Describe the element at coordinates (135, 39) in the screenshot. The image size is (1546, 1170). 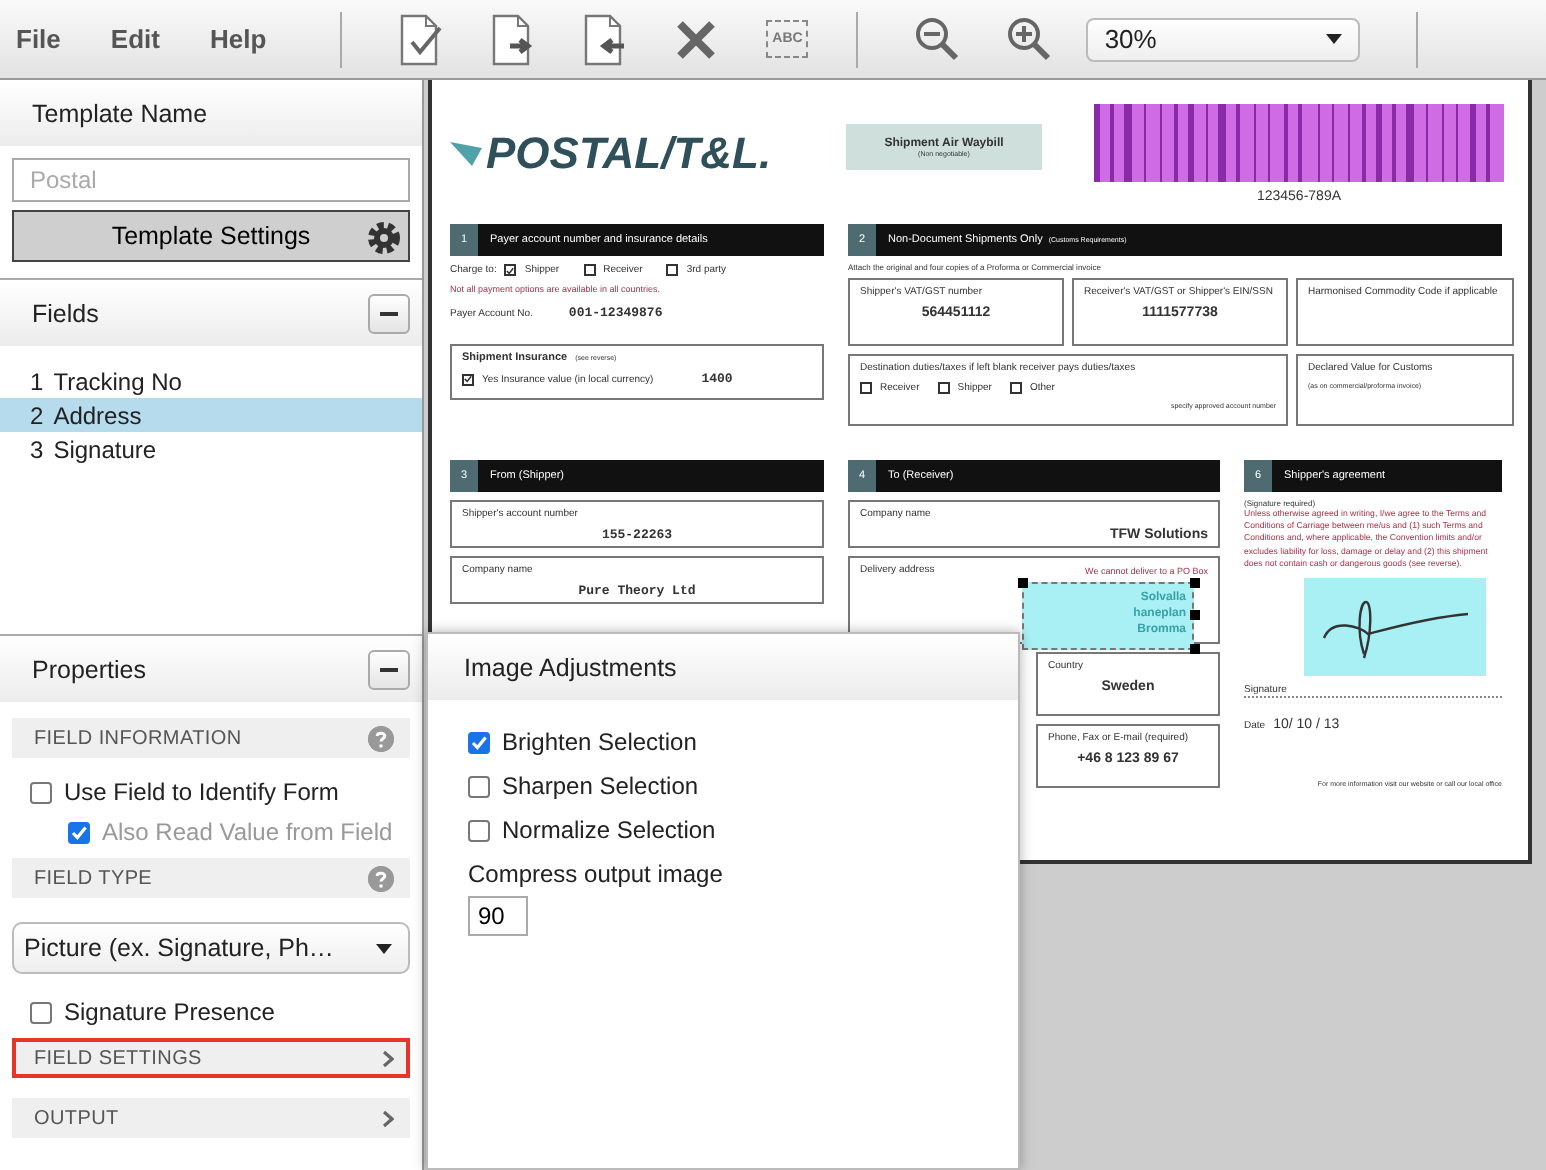
I see `menu-item: Edit` at that location.